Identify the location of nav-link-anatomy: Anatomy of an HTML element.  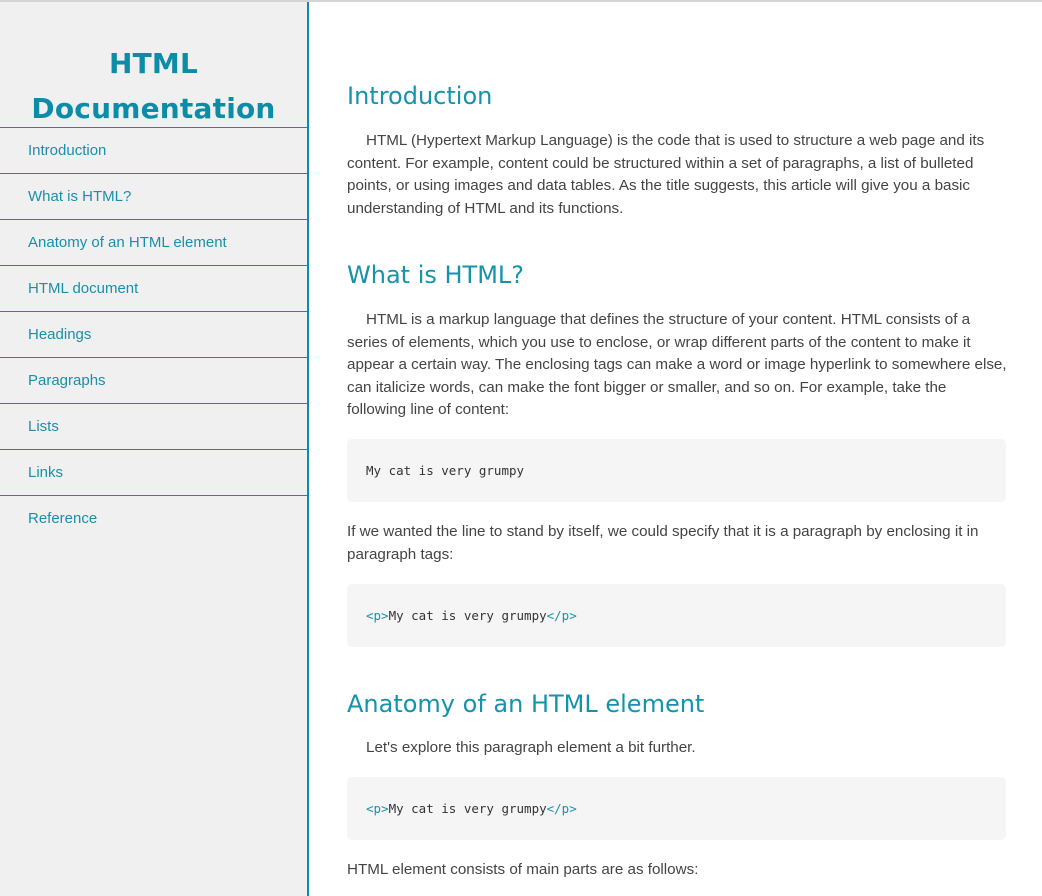
(153, 243).